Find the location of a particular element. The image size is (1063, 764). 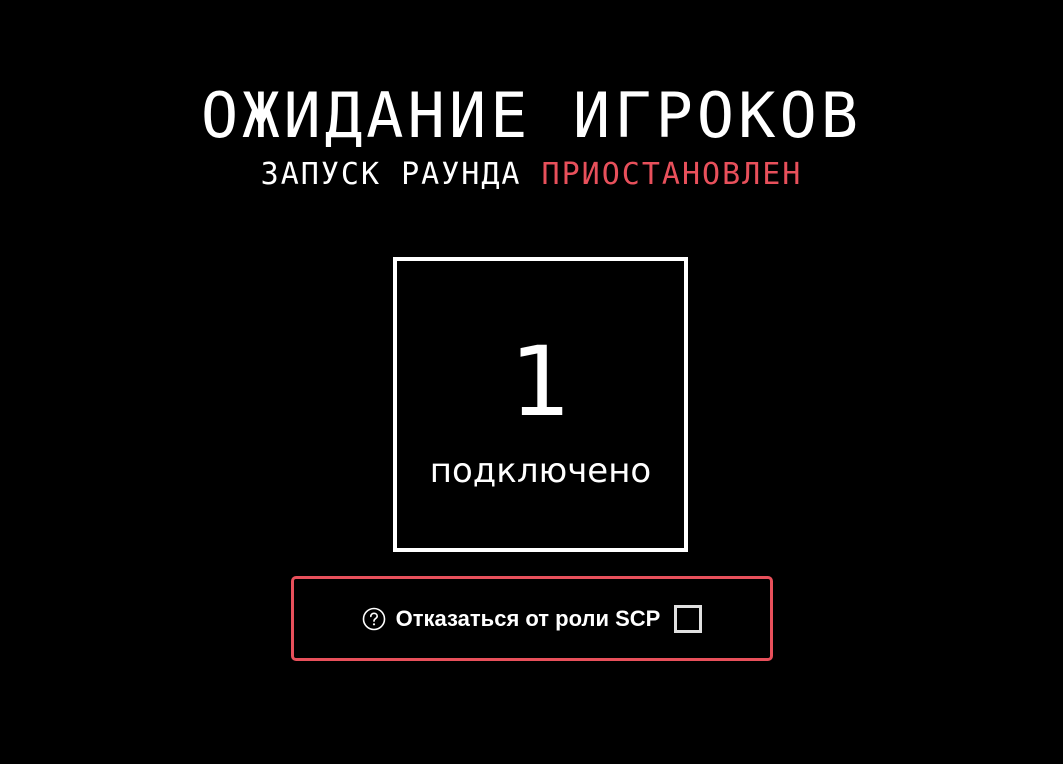

connected-label: подключено is located at coordinates (540, 471).